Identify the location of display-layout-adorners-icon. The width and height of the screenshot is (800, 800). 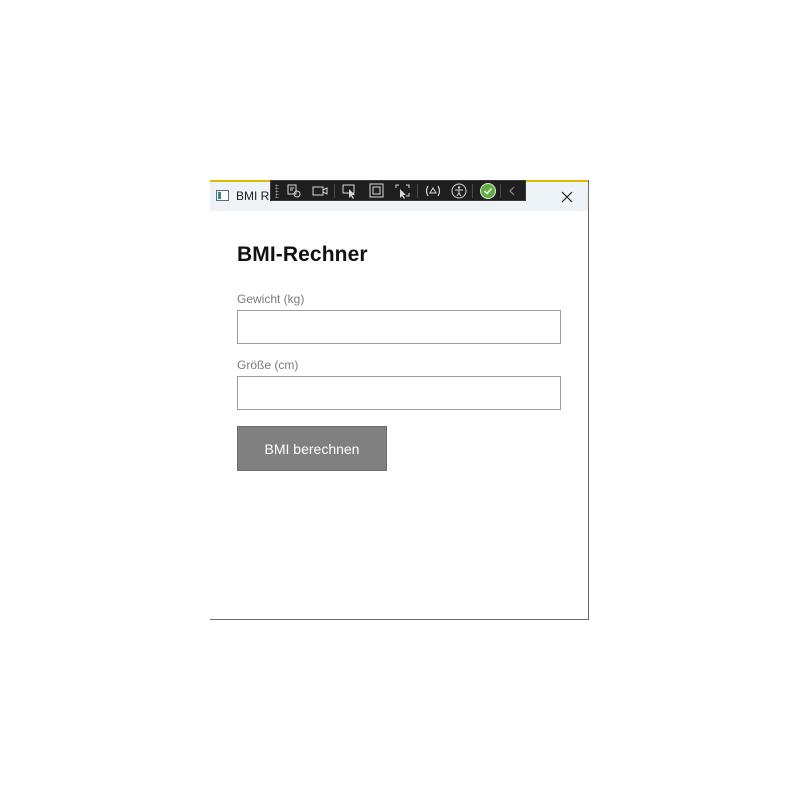
(376, 190).